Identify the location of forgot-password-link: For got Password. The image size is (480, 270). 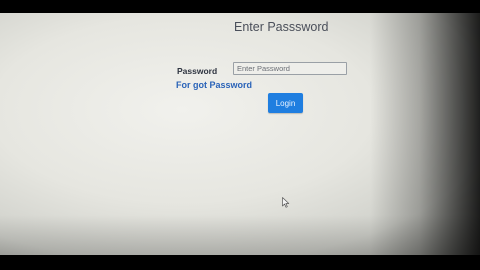
(214, 85).